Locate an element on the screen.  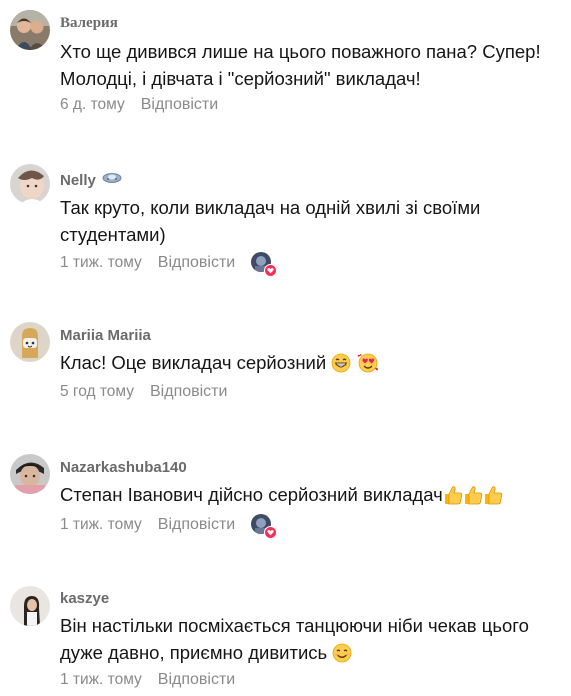
username: Nelly is located at coordinates (91, 180).